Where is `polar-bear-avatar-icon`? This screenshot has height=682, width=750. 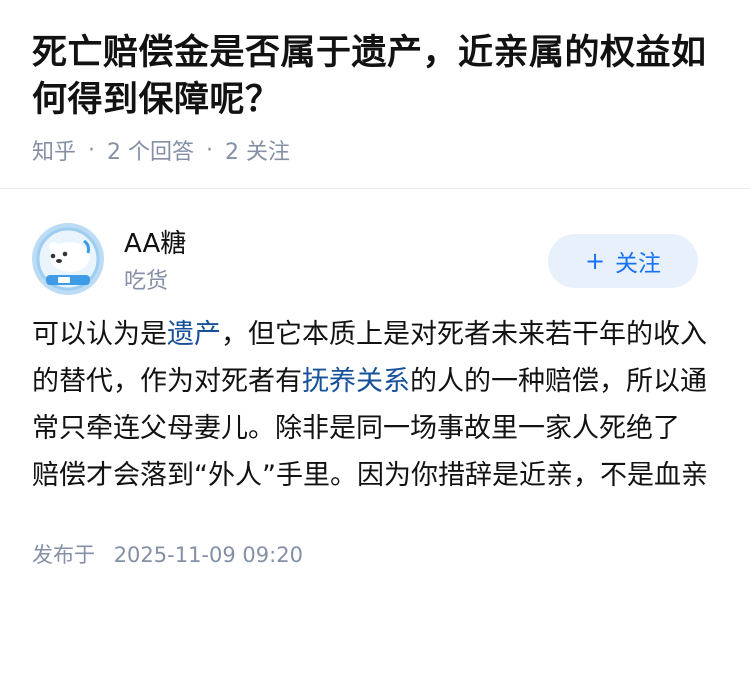 polar-bear-avatar-icon is located at coordinates (68, 259).